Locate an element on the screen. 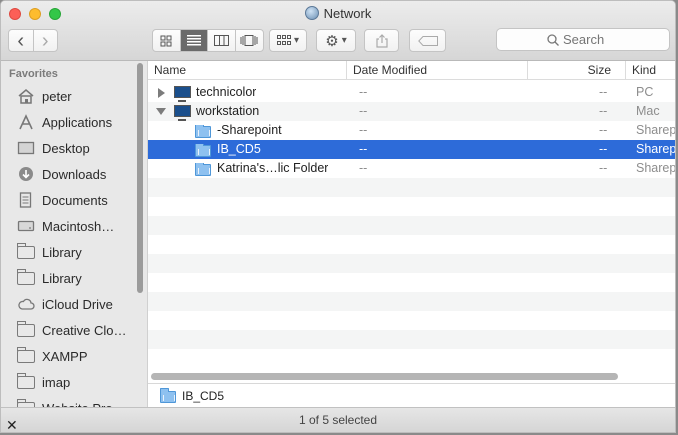  list-view-button is located at coordinates (194, 40).